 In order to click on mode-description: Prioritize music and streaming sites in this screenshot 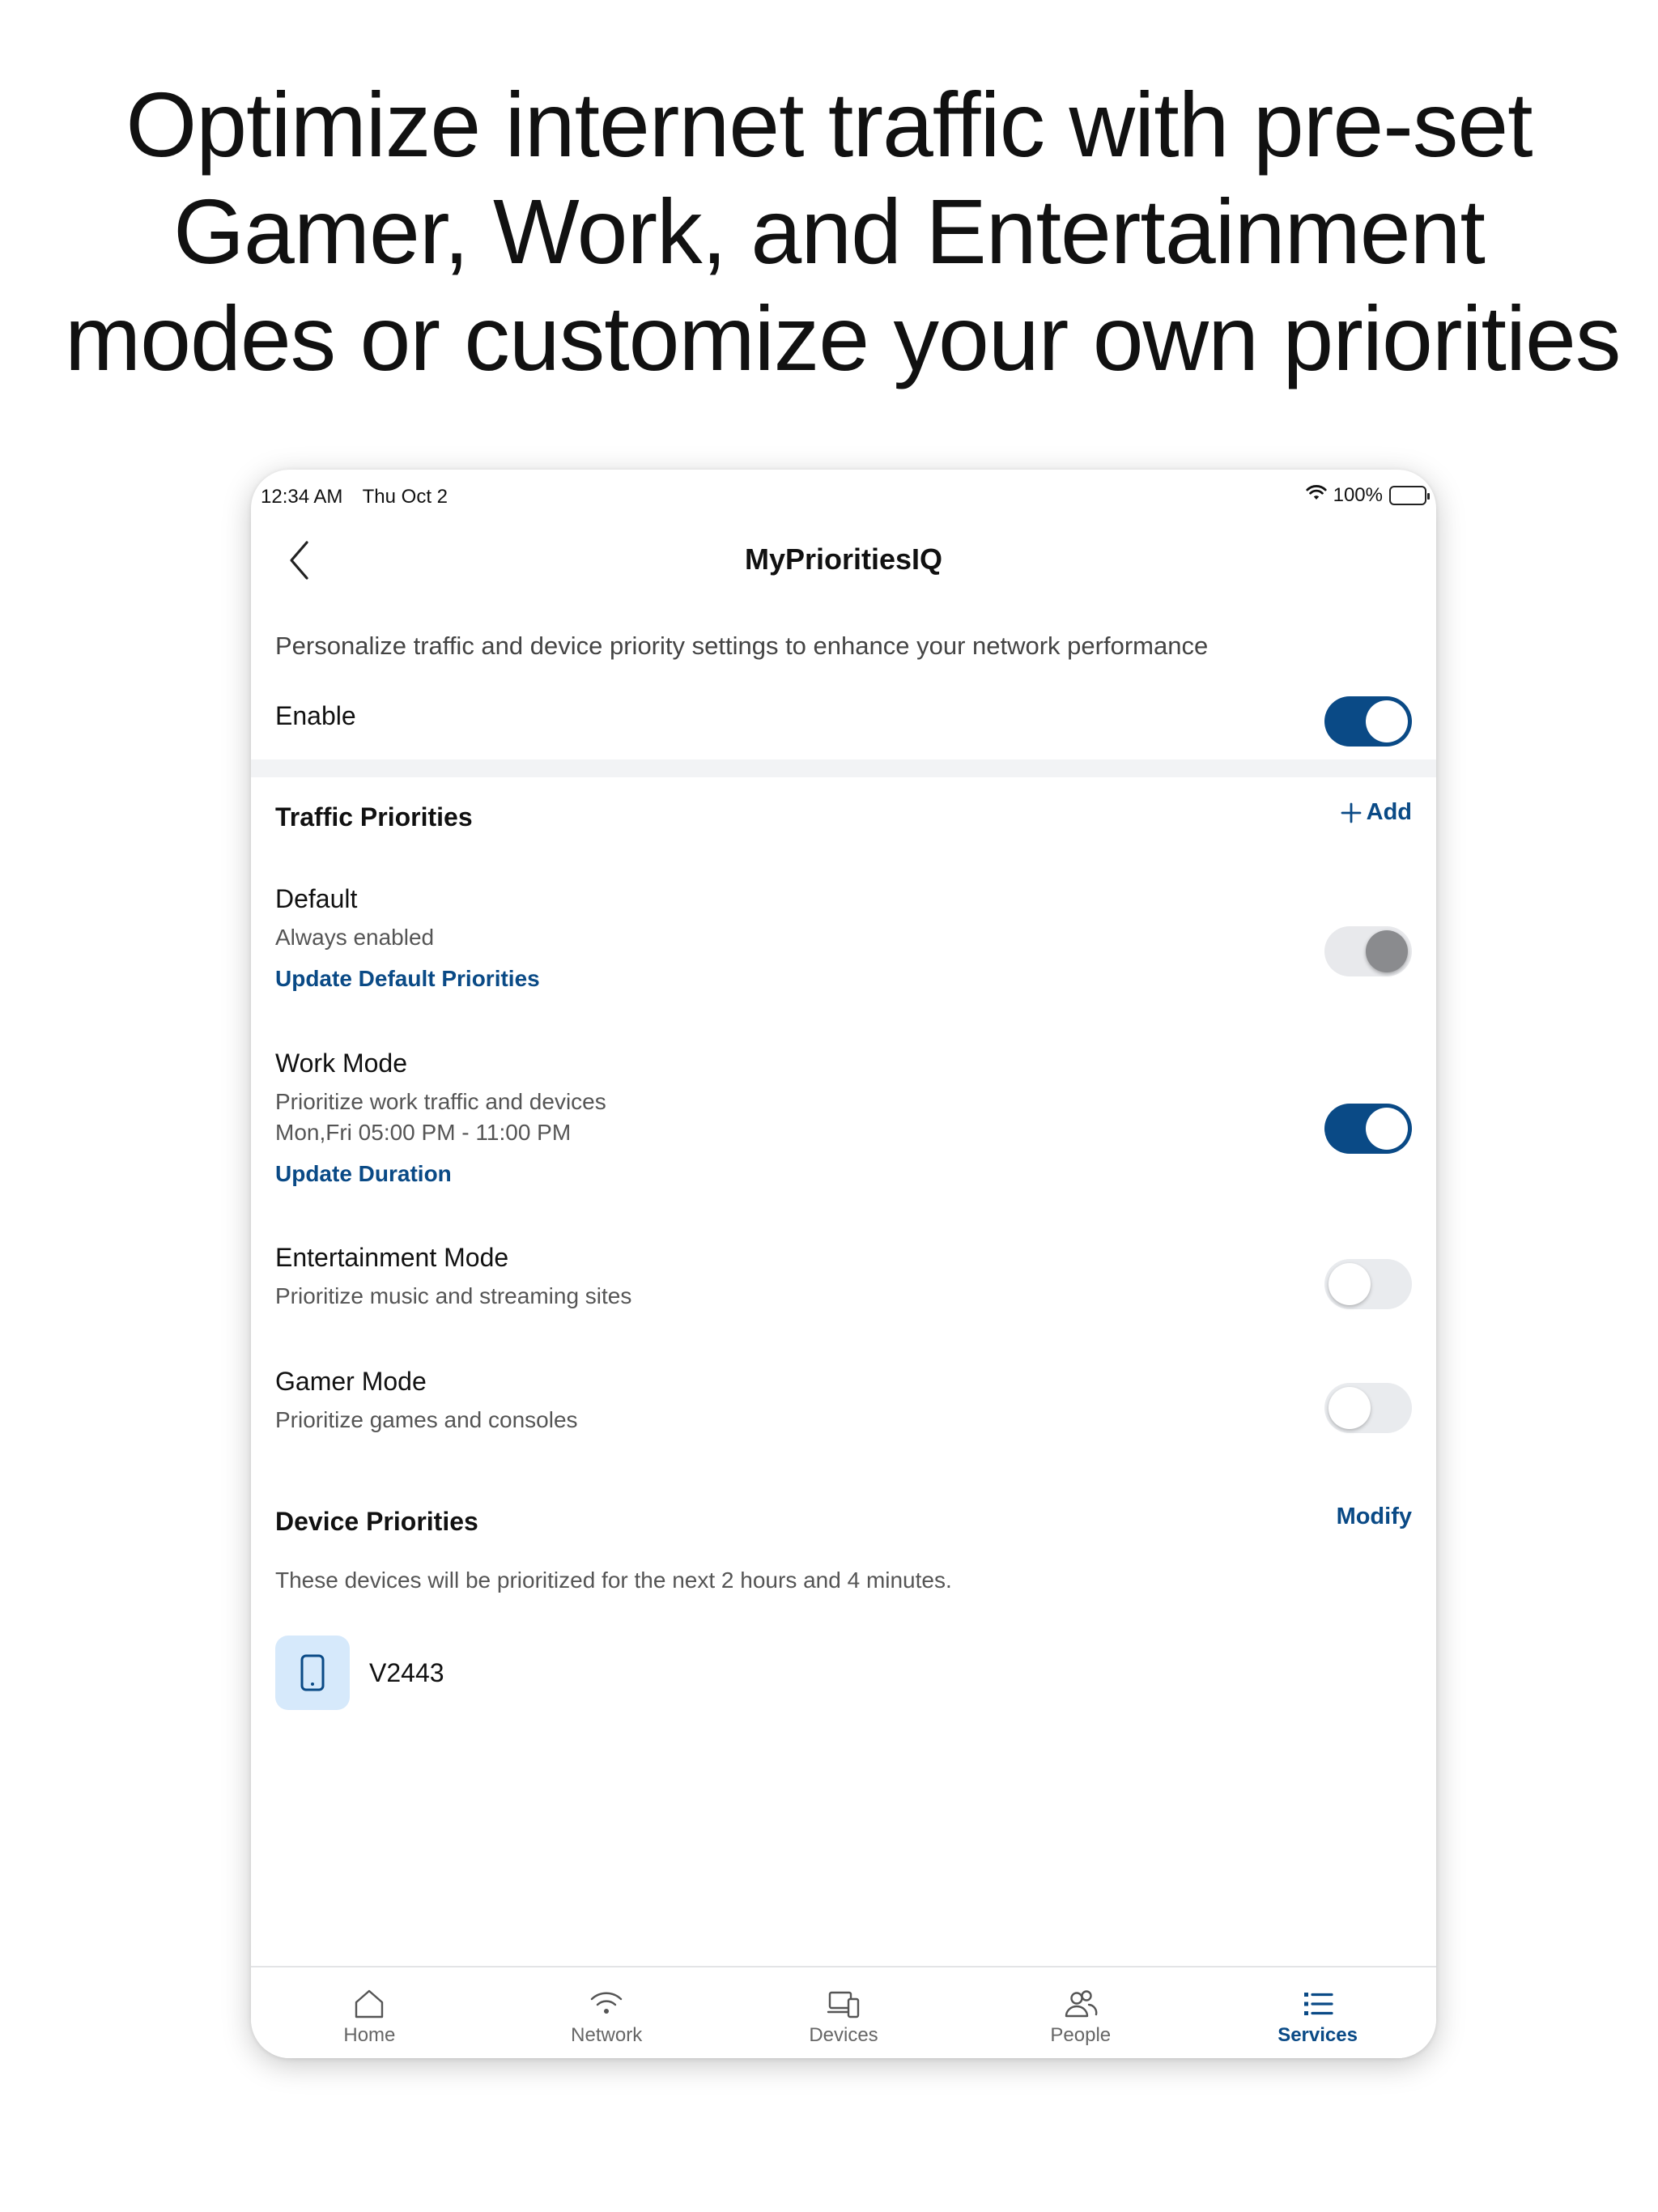, I will do `click(453, 1296)`.